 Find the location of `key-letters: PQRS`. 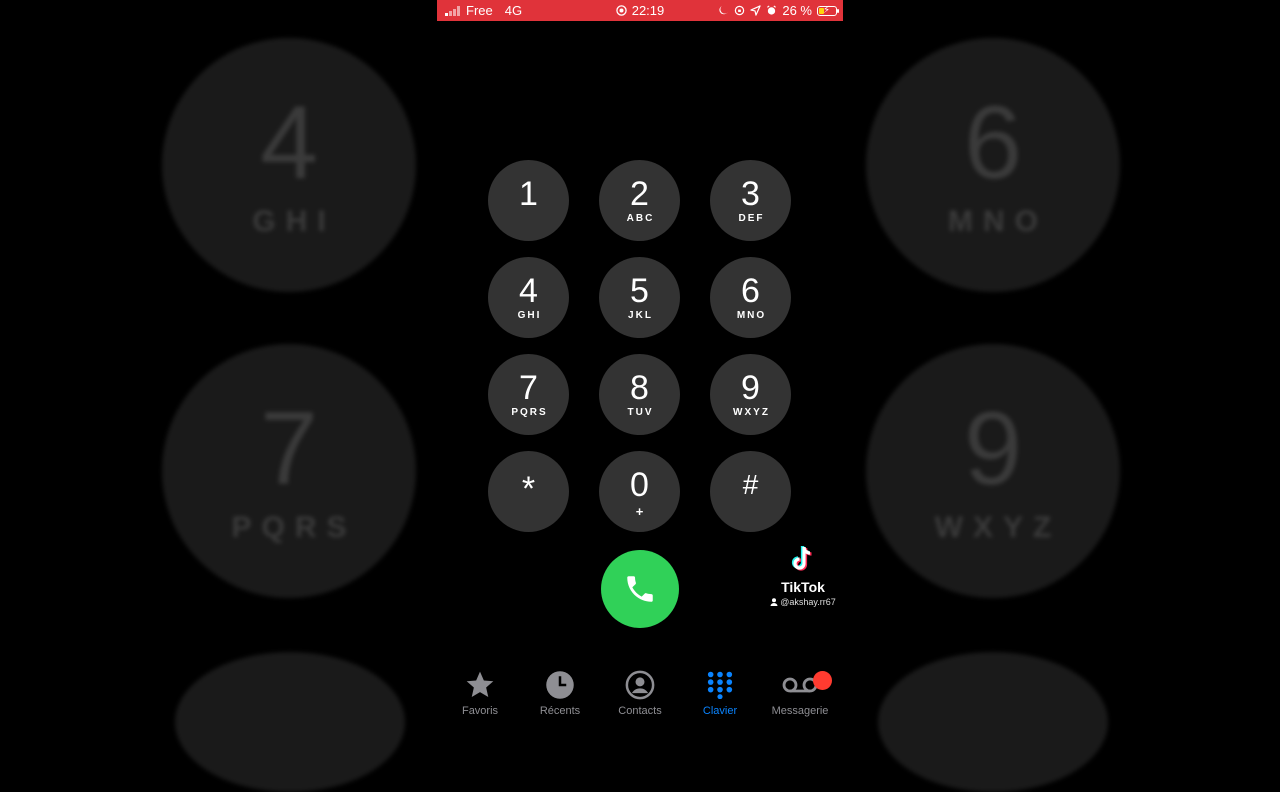

key-letters: PQRS is located at coordinates (529, 412).